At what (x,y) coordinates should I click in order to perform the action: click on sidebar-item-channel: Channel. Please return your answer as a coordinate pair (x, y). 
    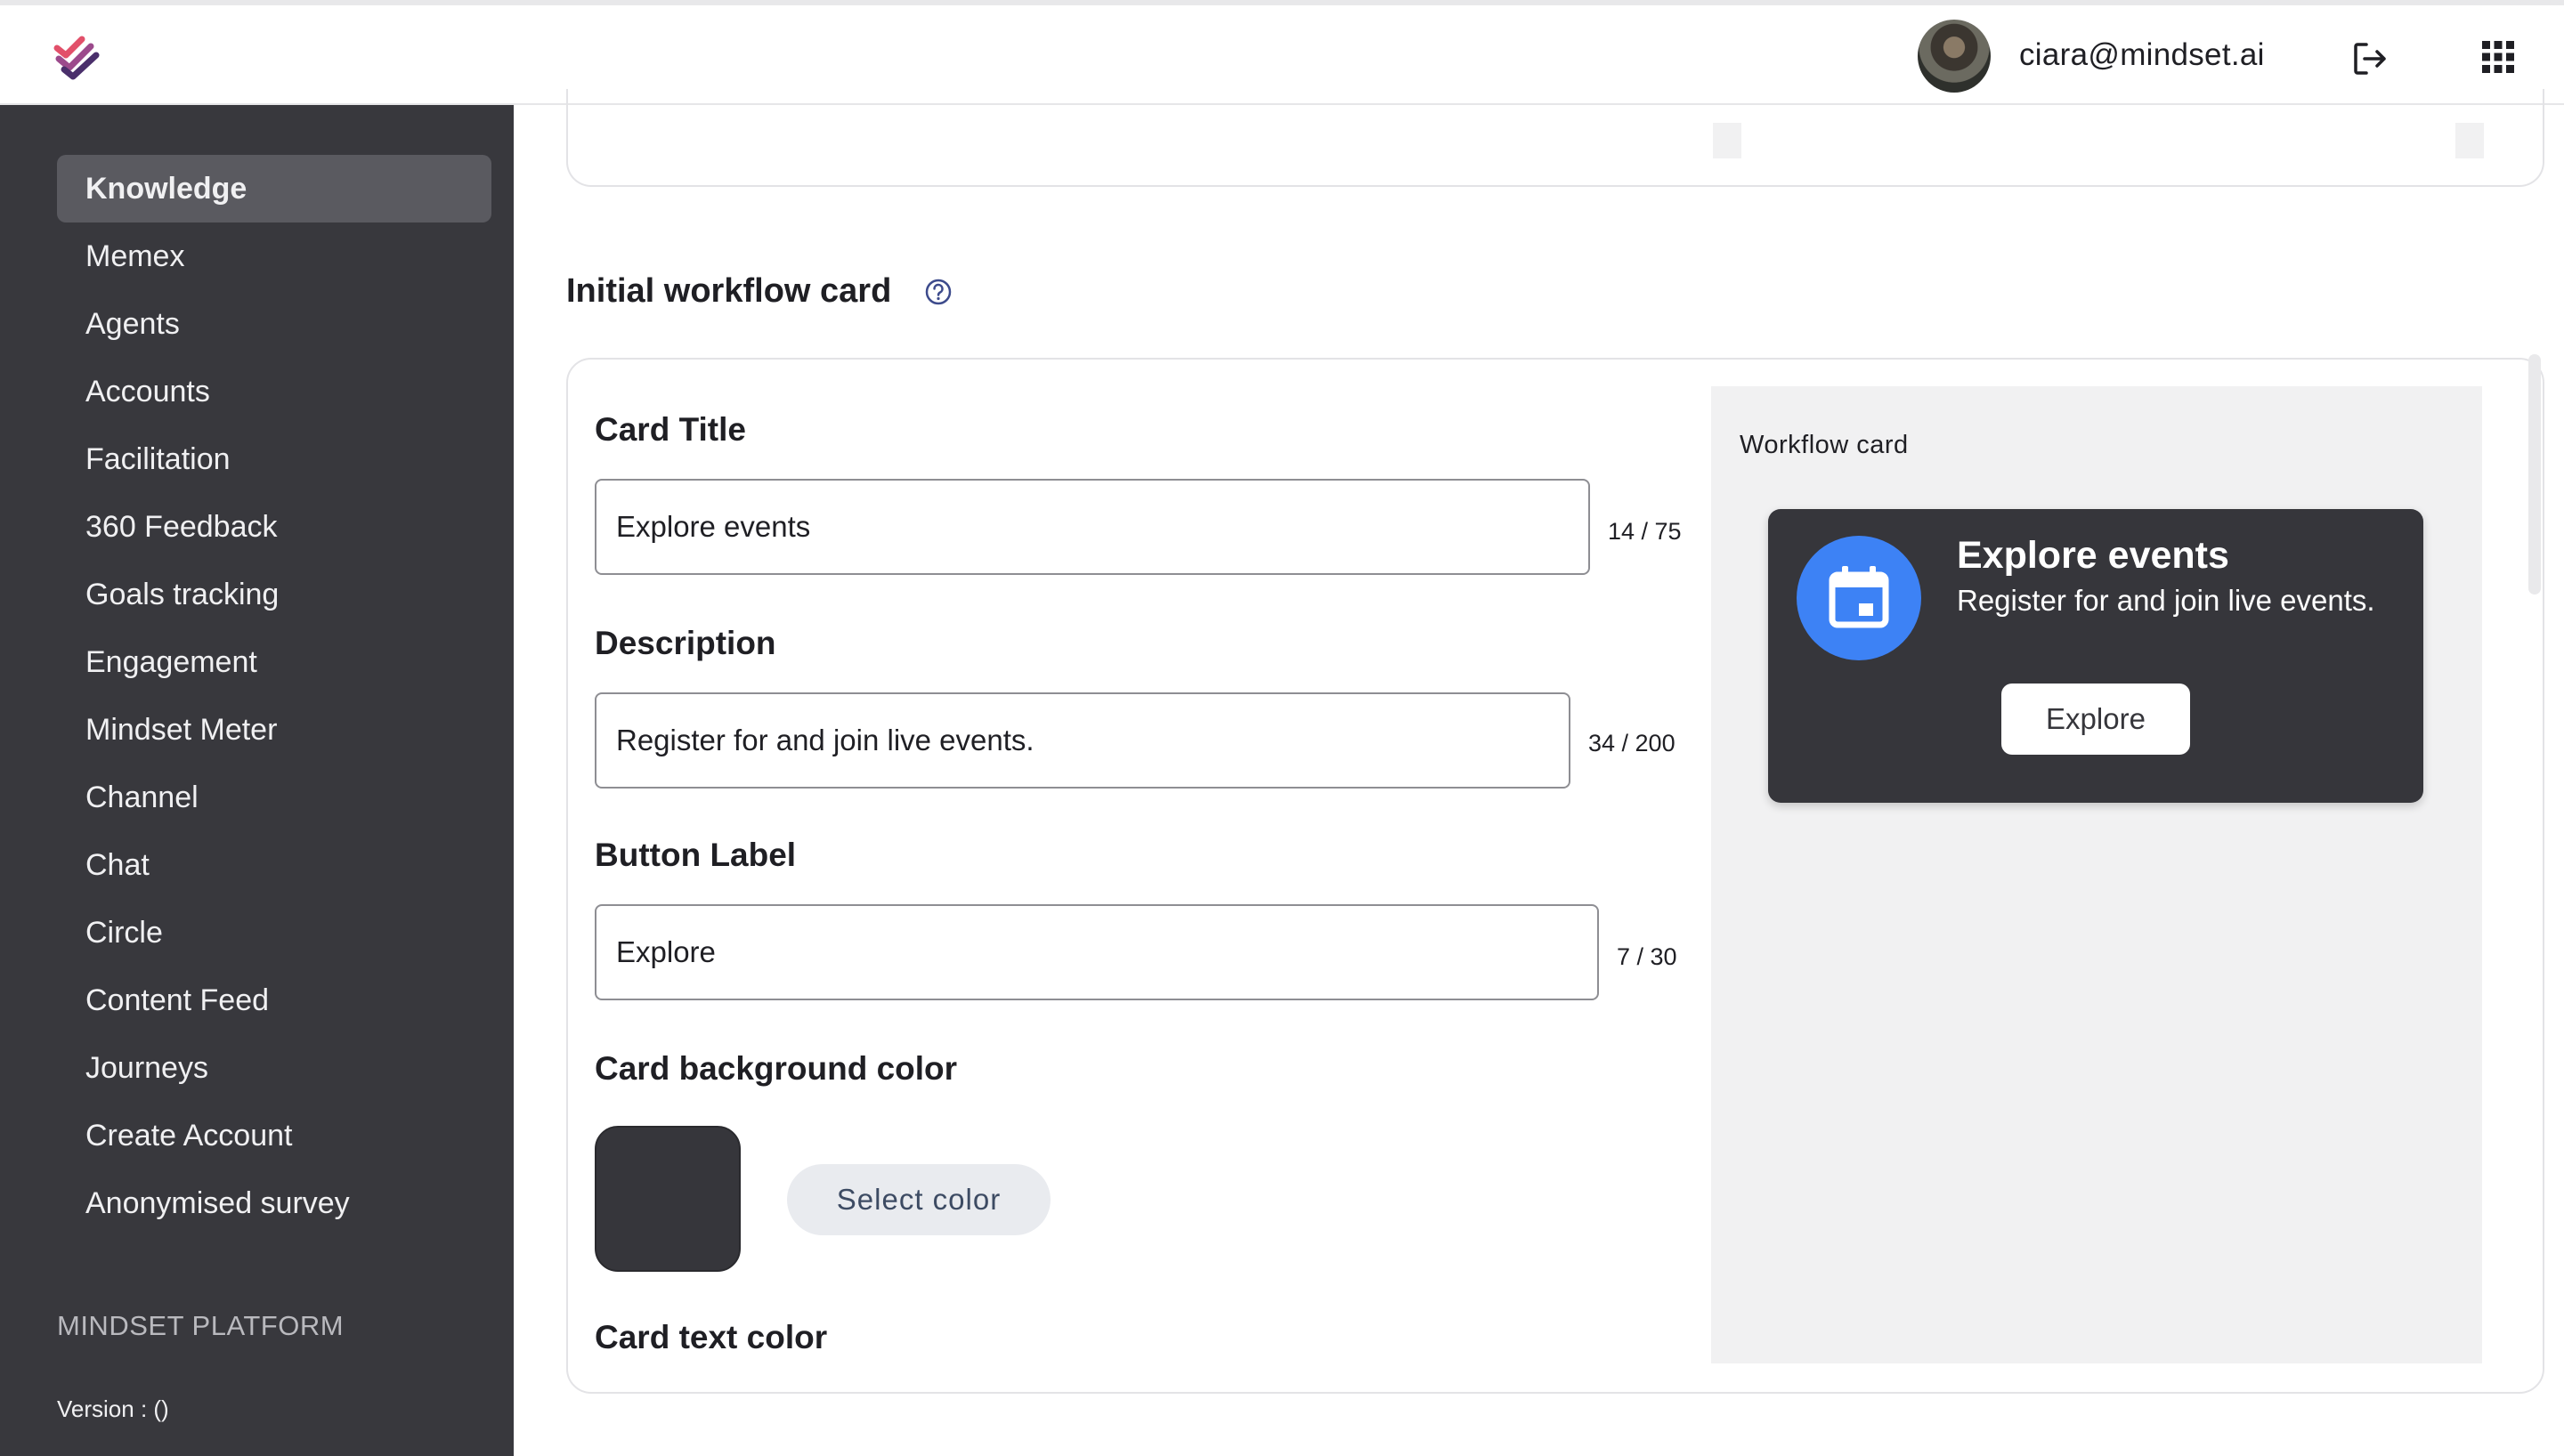
    Looking at the image, I should click on (274, 797).